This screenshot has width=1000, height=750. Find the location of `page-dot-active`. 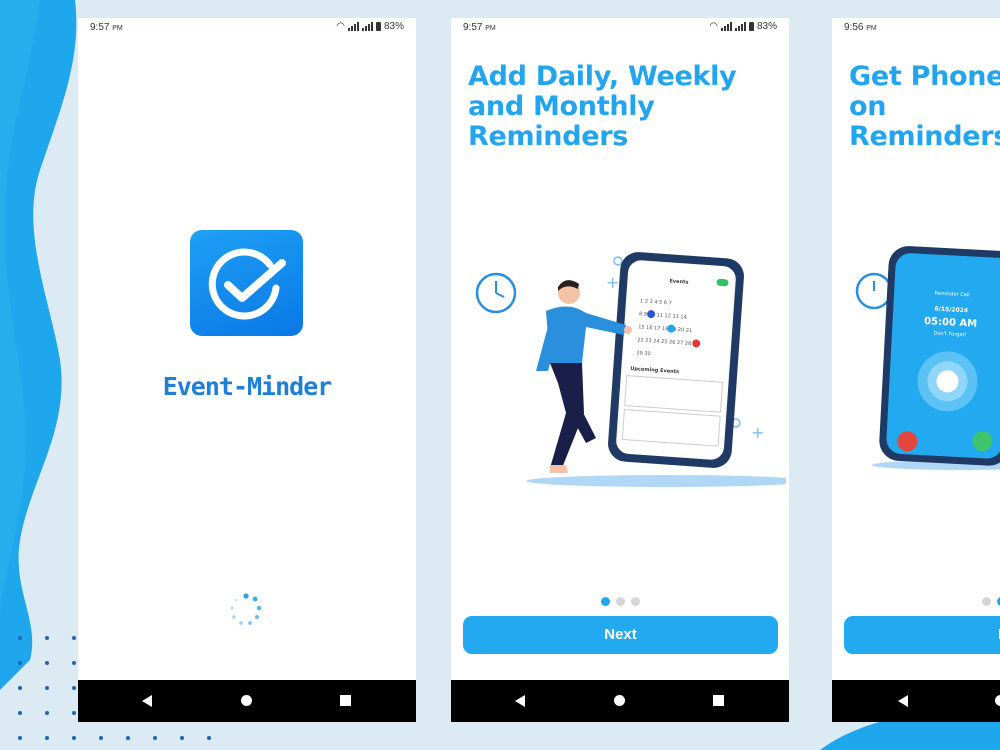

page-dot-active is located at coordinates (605, 601).